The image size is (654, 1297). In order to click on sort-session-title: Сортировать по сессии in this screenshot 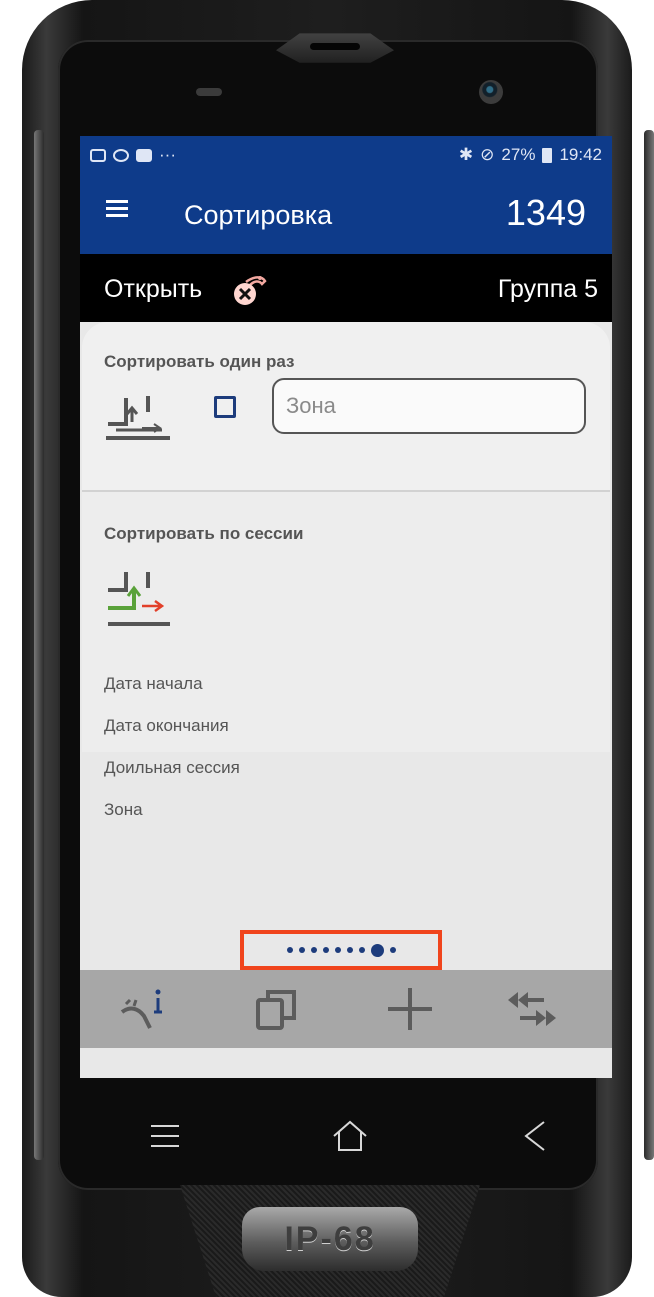, I will do `click(204, 533)`.